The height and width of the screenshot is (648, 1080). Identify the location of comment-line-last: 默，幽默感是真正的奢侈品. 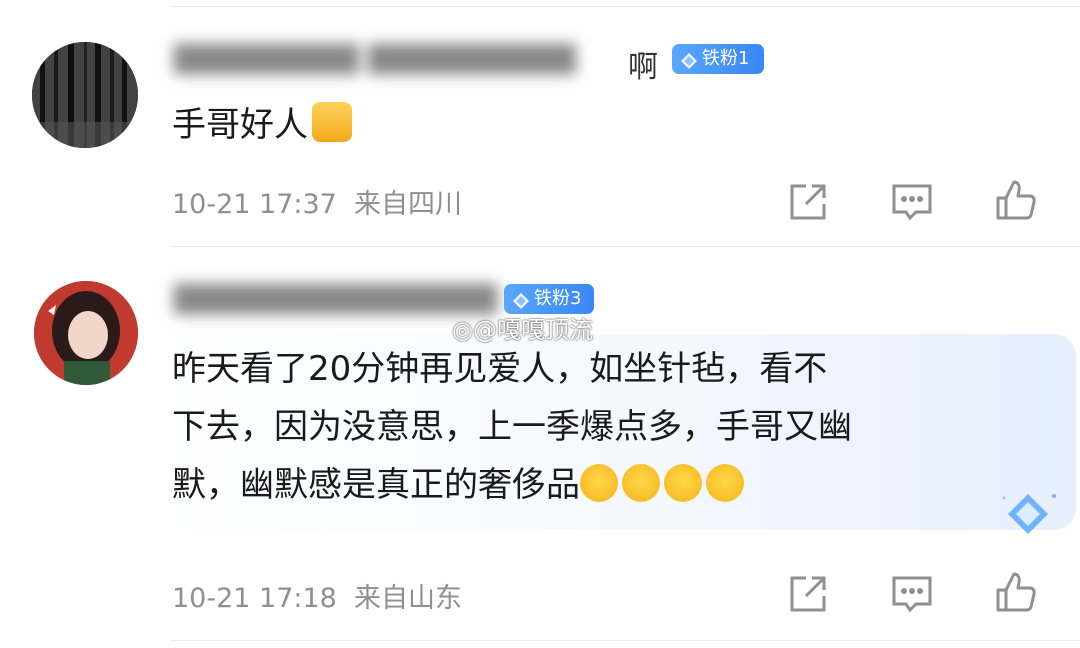
(512, 485).